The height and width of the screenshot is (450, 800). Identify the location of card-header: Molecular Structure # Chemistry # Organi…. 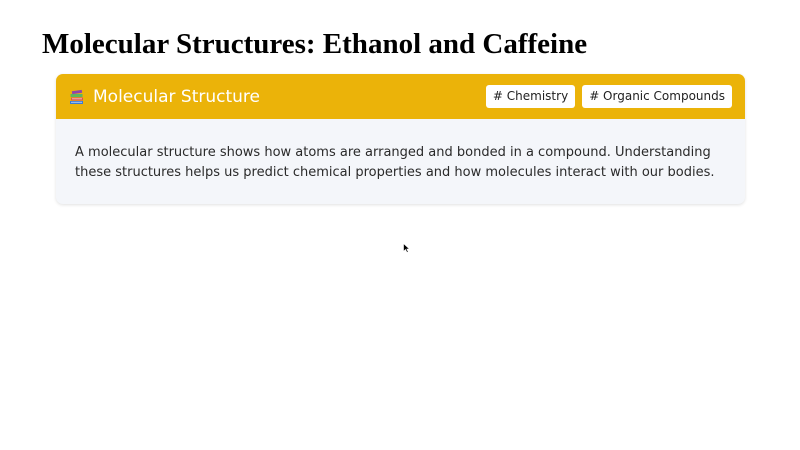
(400, 96).